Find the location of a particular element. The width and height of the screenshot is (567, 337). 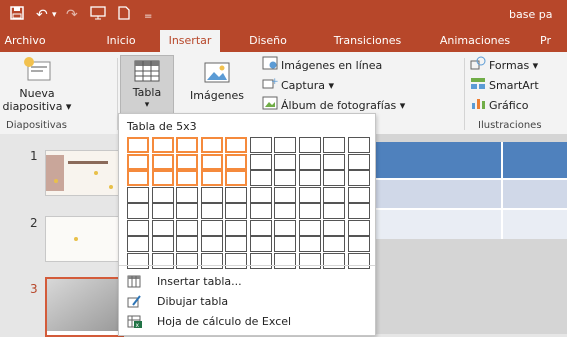

chart-button: Gráfico is located at coordinates (499, 105).